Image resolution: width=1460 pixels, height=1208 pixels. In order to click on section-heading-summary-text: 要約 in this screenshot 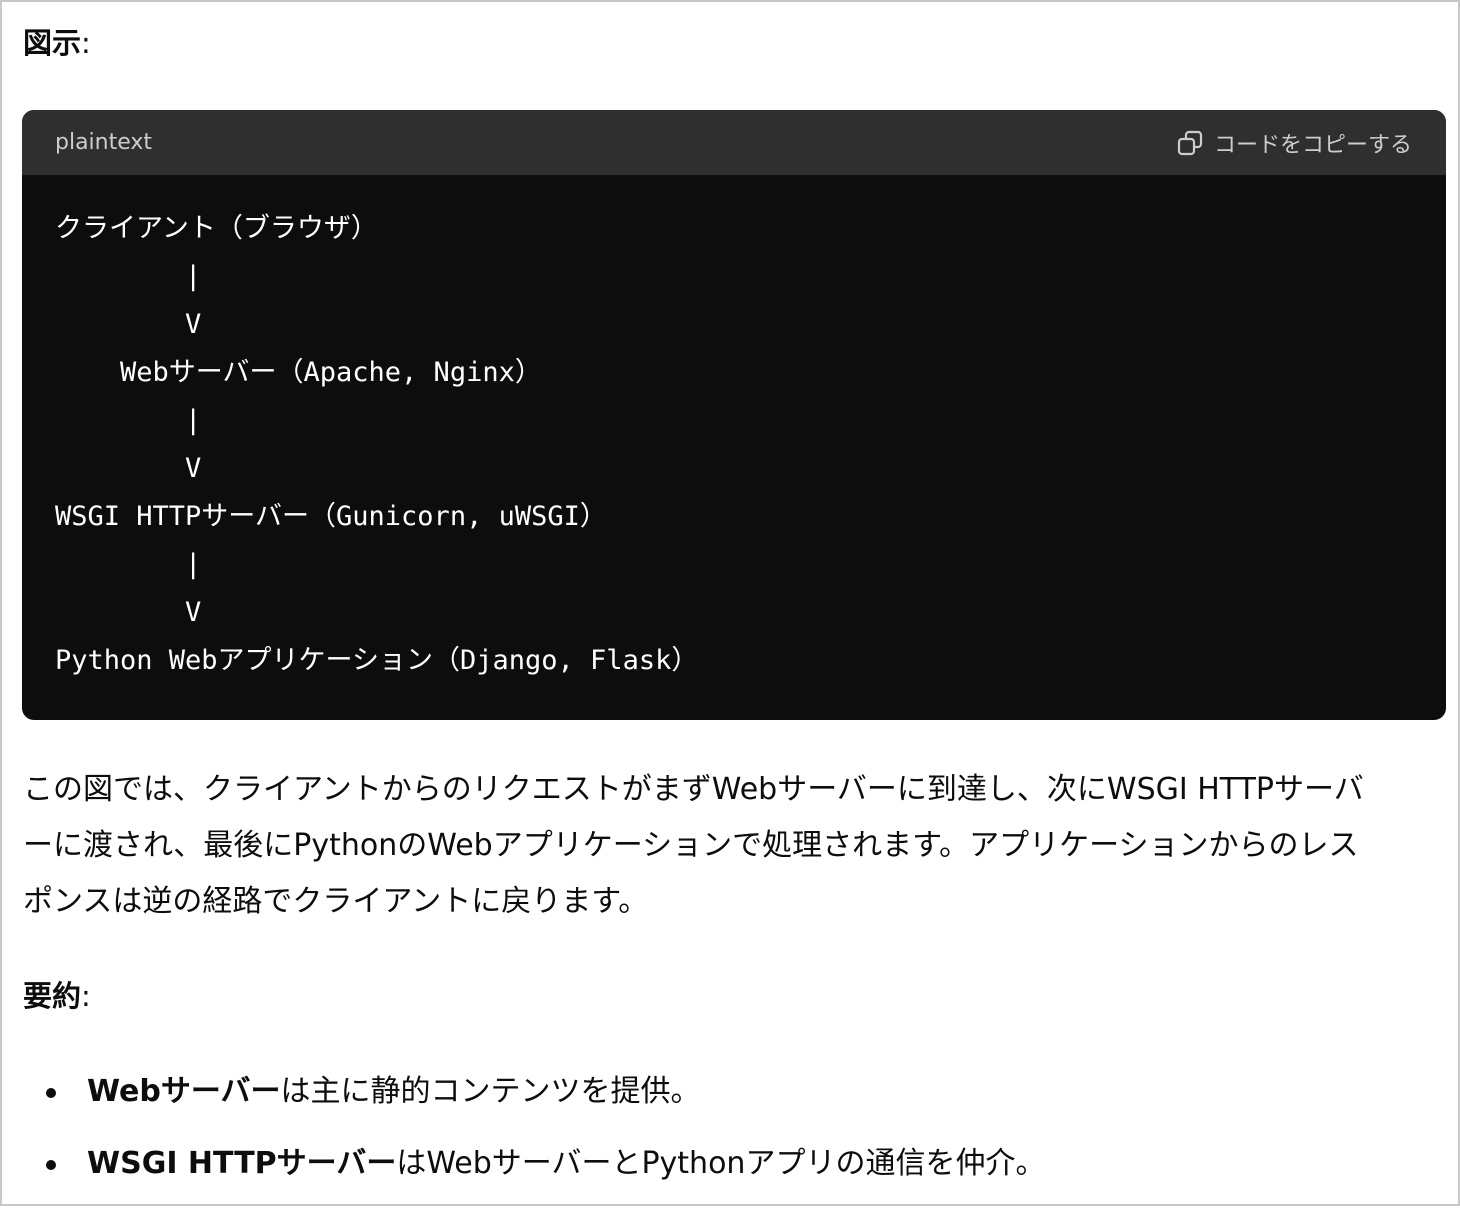, I will do `click(52, 996)`.